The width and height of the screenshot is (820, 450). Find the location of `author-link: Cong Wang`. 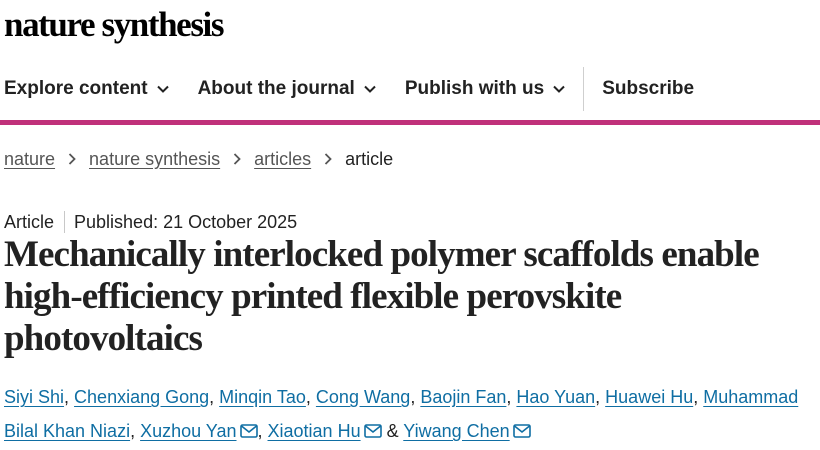

author-link: Cong Wang is located at coordinates (363, 397).